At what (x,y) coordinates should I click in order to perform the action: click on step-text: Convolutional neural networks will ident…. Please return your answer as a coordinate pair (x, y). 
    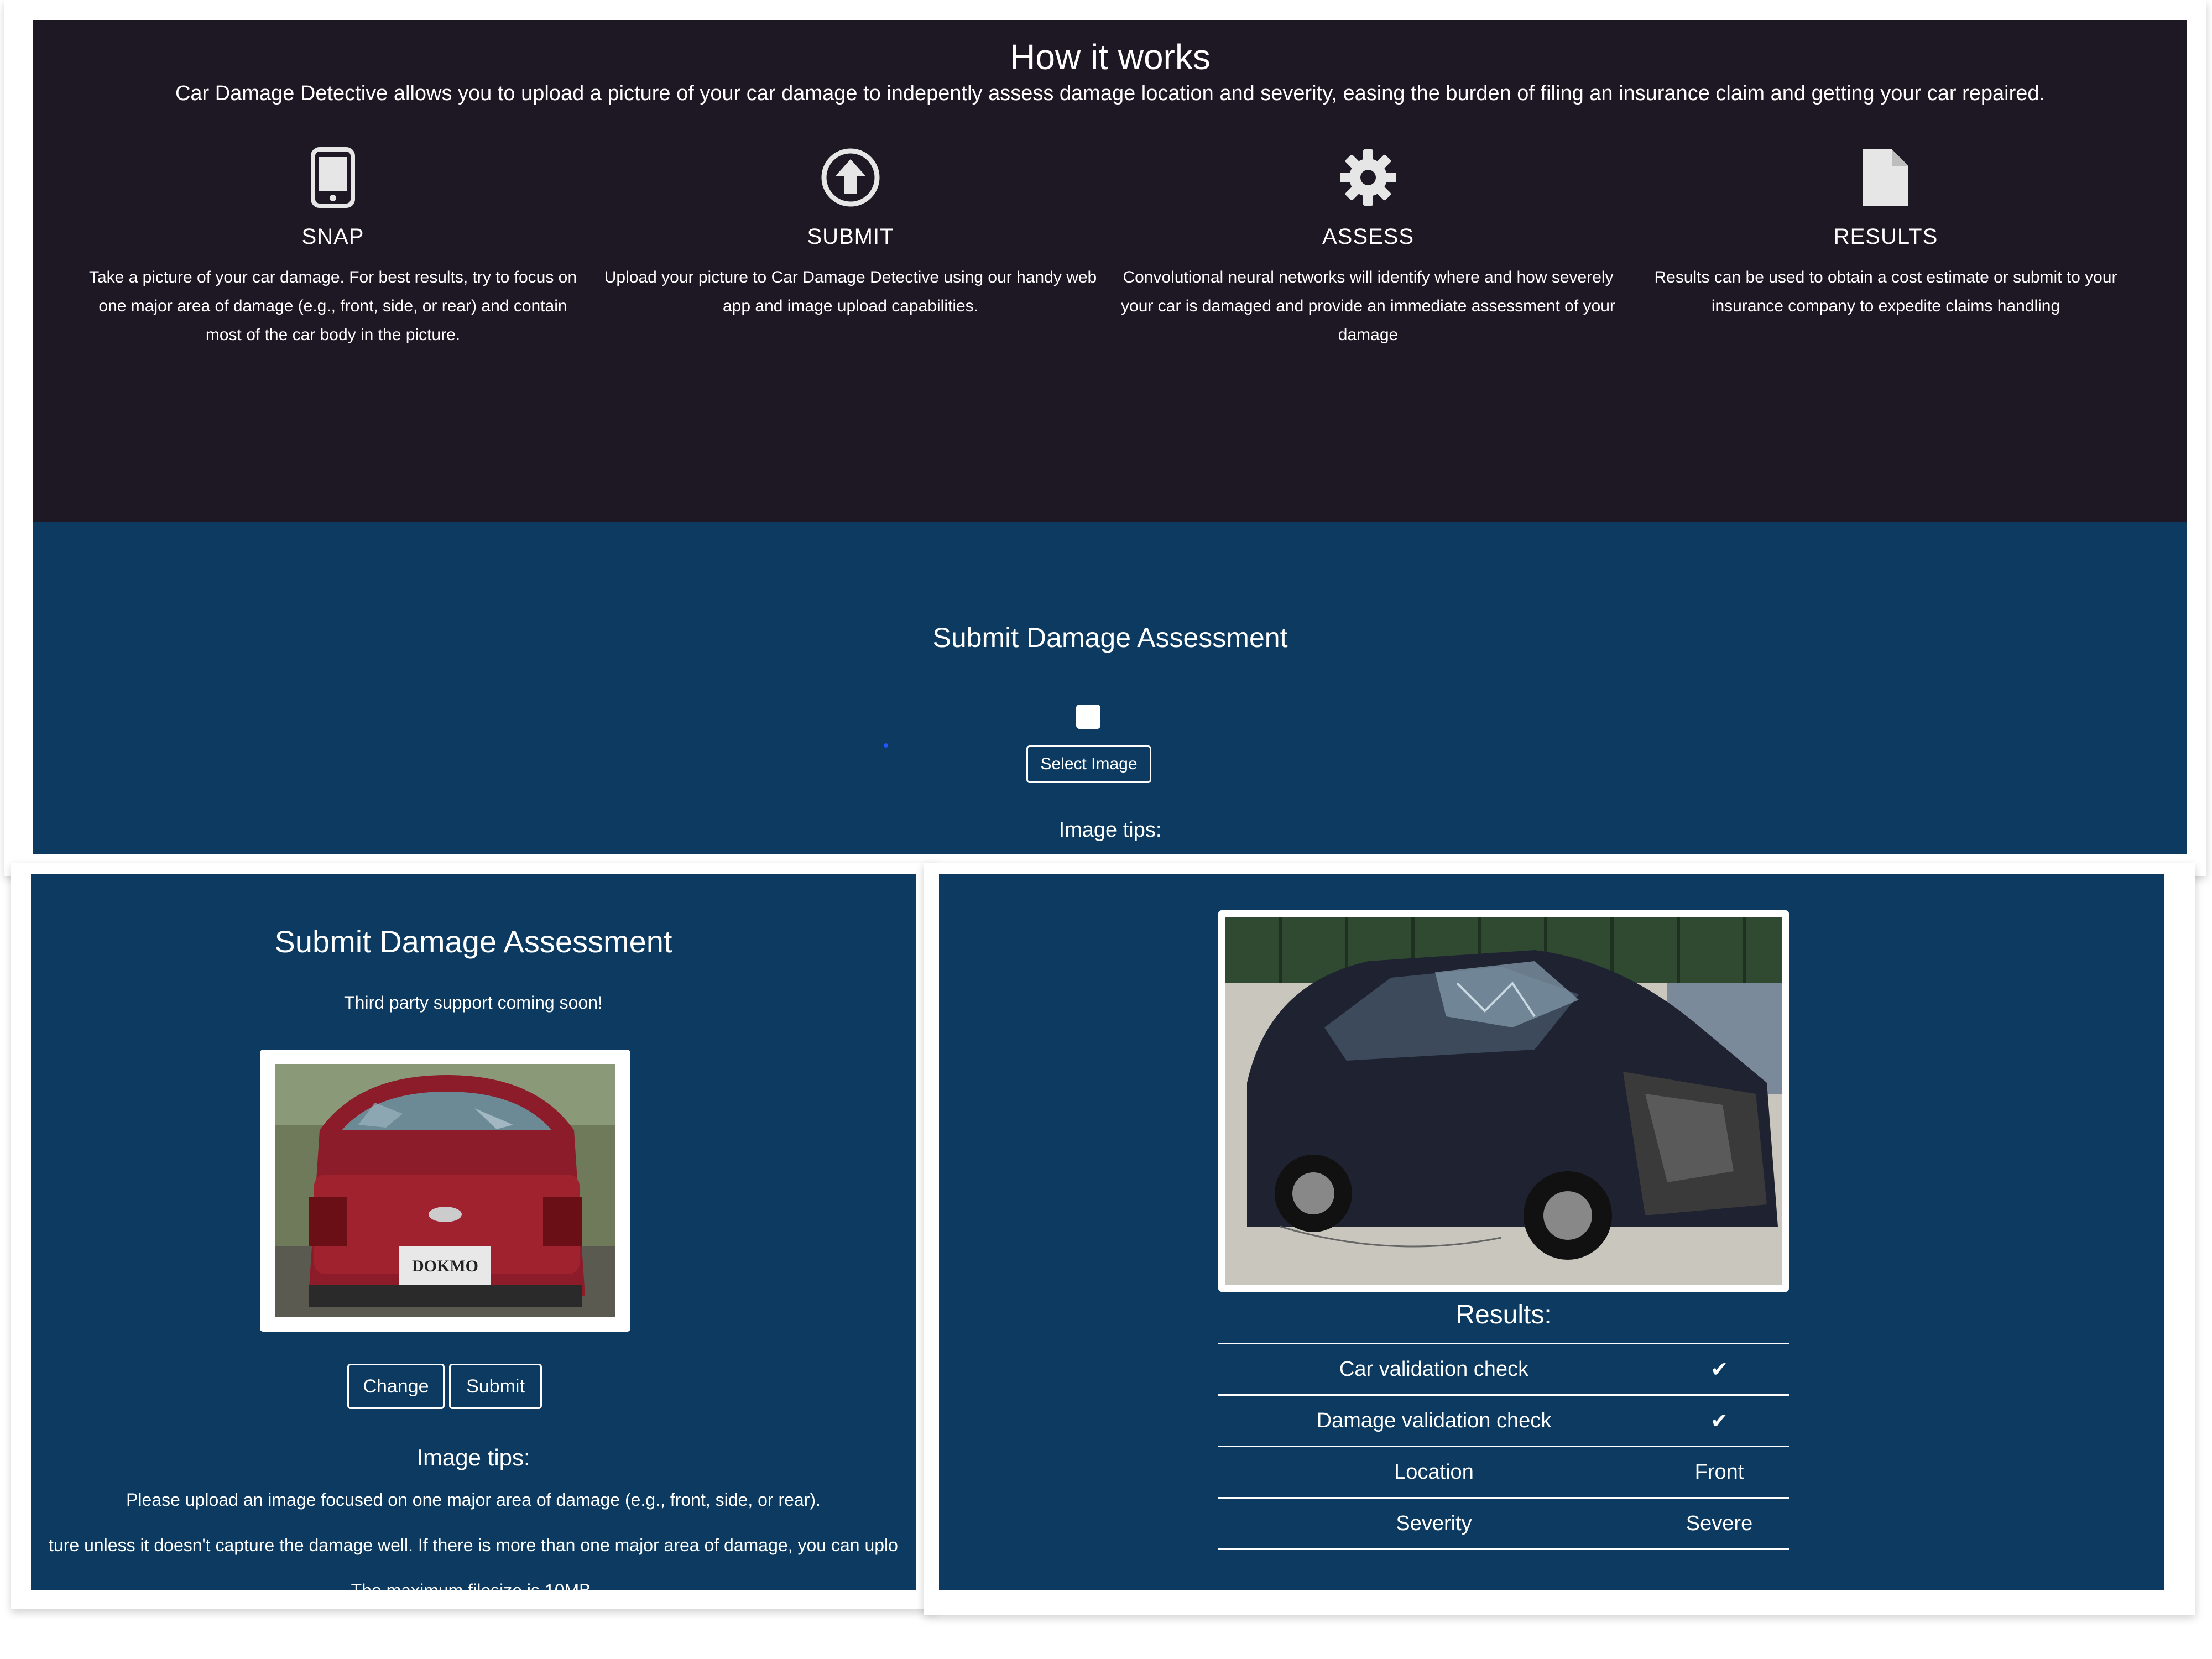
    Looking at the image, I should click on (1368, 306).